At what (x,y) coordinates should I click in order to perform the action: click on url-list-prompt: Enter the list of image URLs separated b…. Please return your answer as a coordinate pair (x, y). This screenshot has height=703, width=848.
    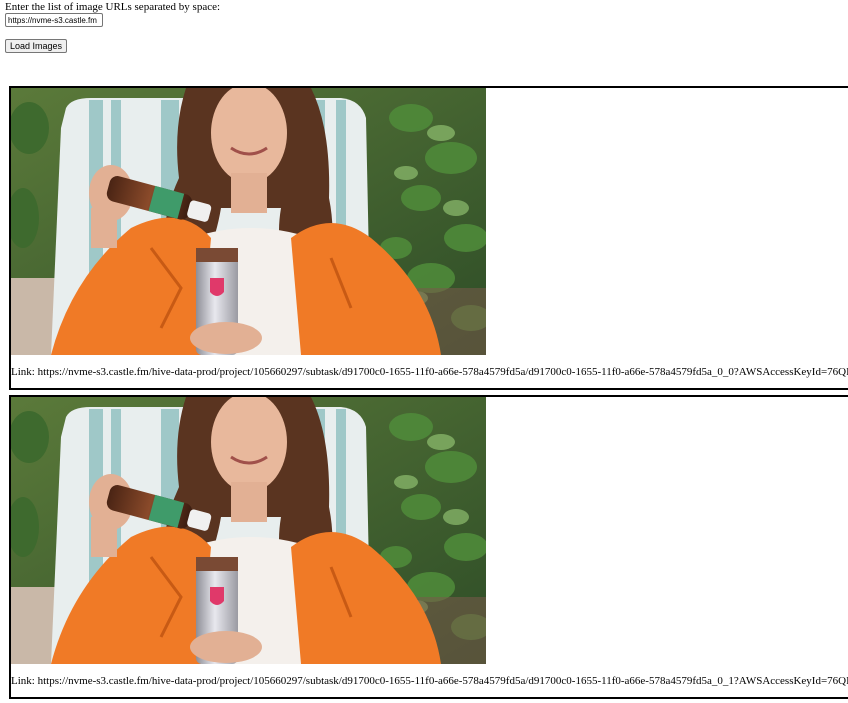
    Looking at the image, I should click on (113, 7).